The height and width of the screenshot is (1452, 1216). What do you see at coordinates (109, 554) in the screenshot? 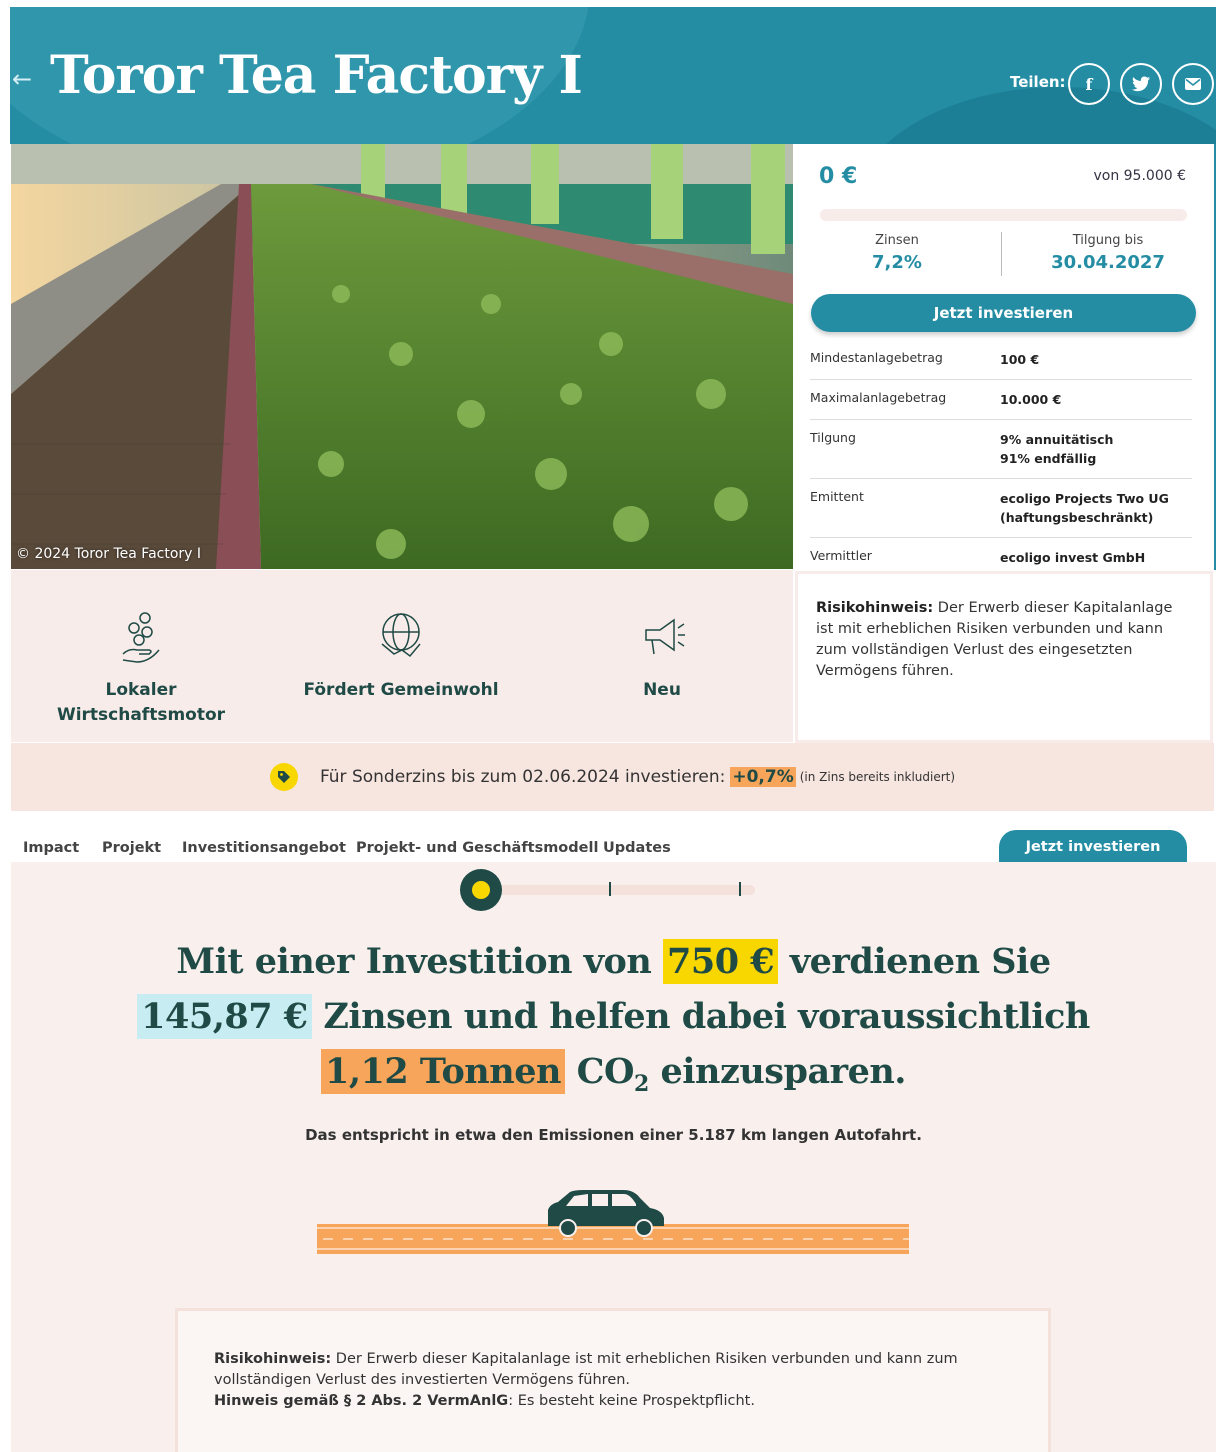
I see `image-copyright: © 2024 Toror Tea Factory I` at bounding box center [109, 554].